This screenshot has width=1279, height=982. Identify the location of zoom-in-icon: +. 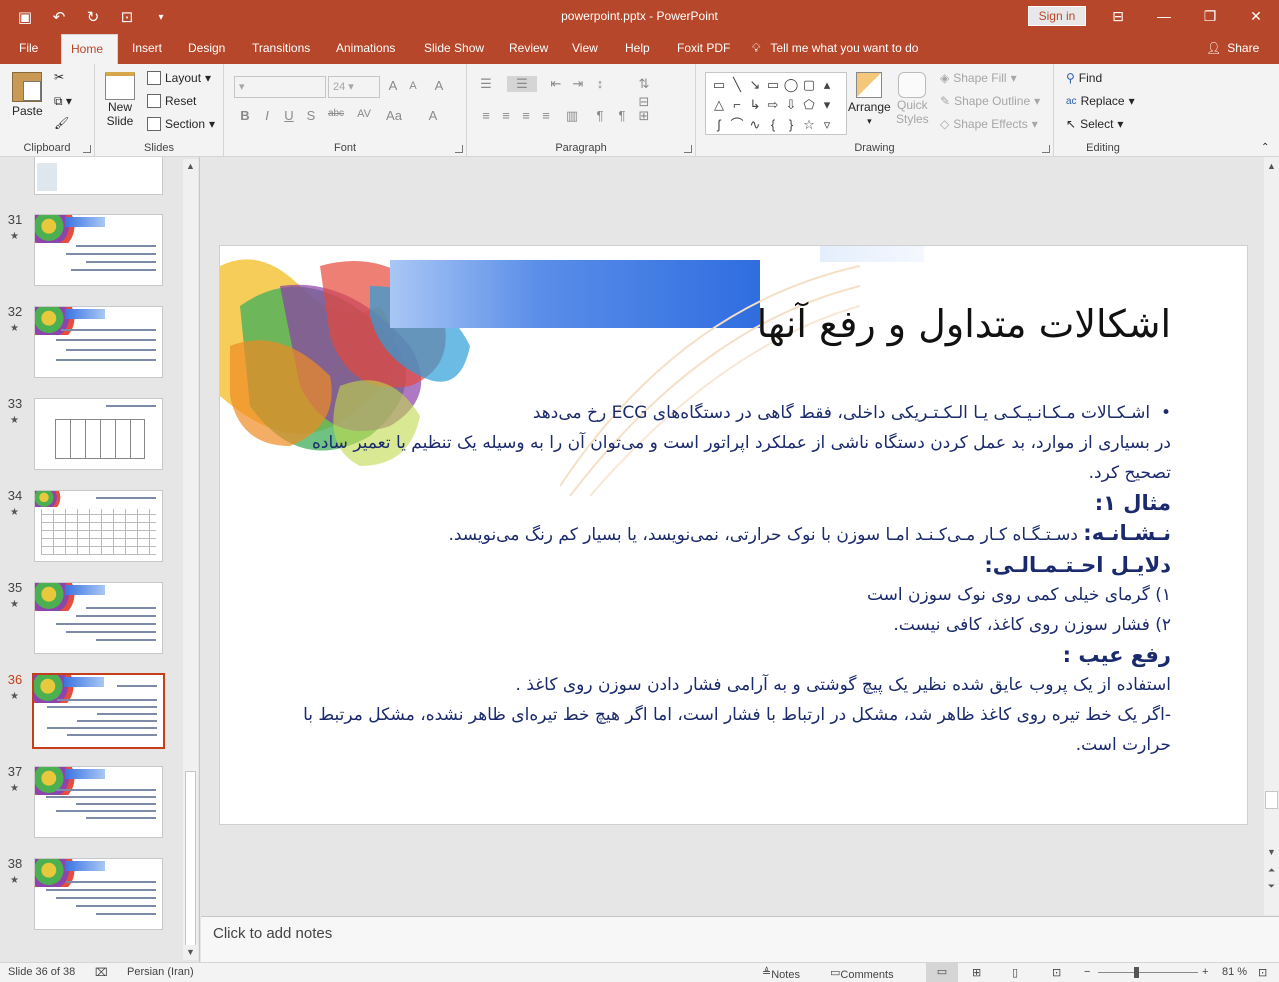
(1205, 972).